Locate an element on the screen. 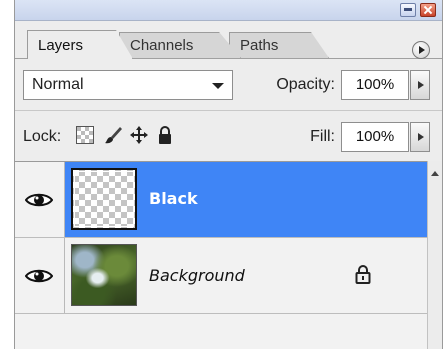 This screenshot has height=349, width=443. minimize-button is located at coordinates (408, 10).